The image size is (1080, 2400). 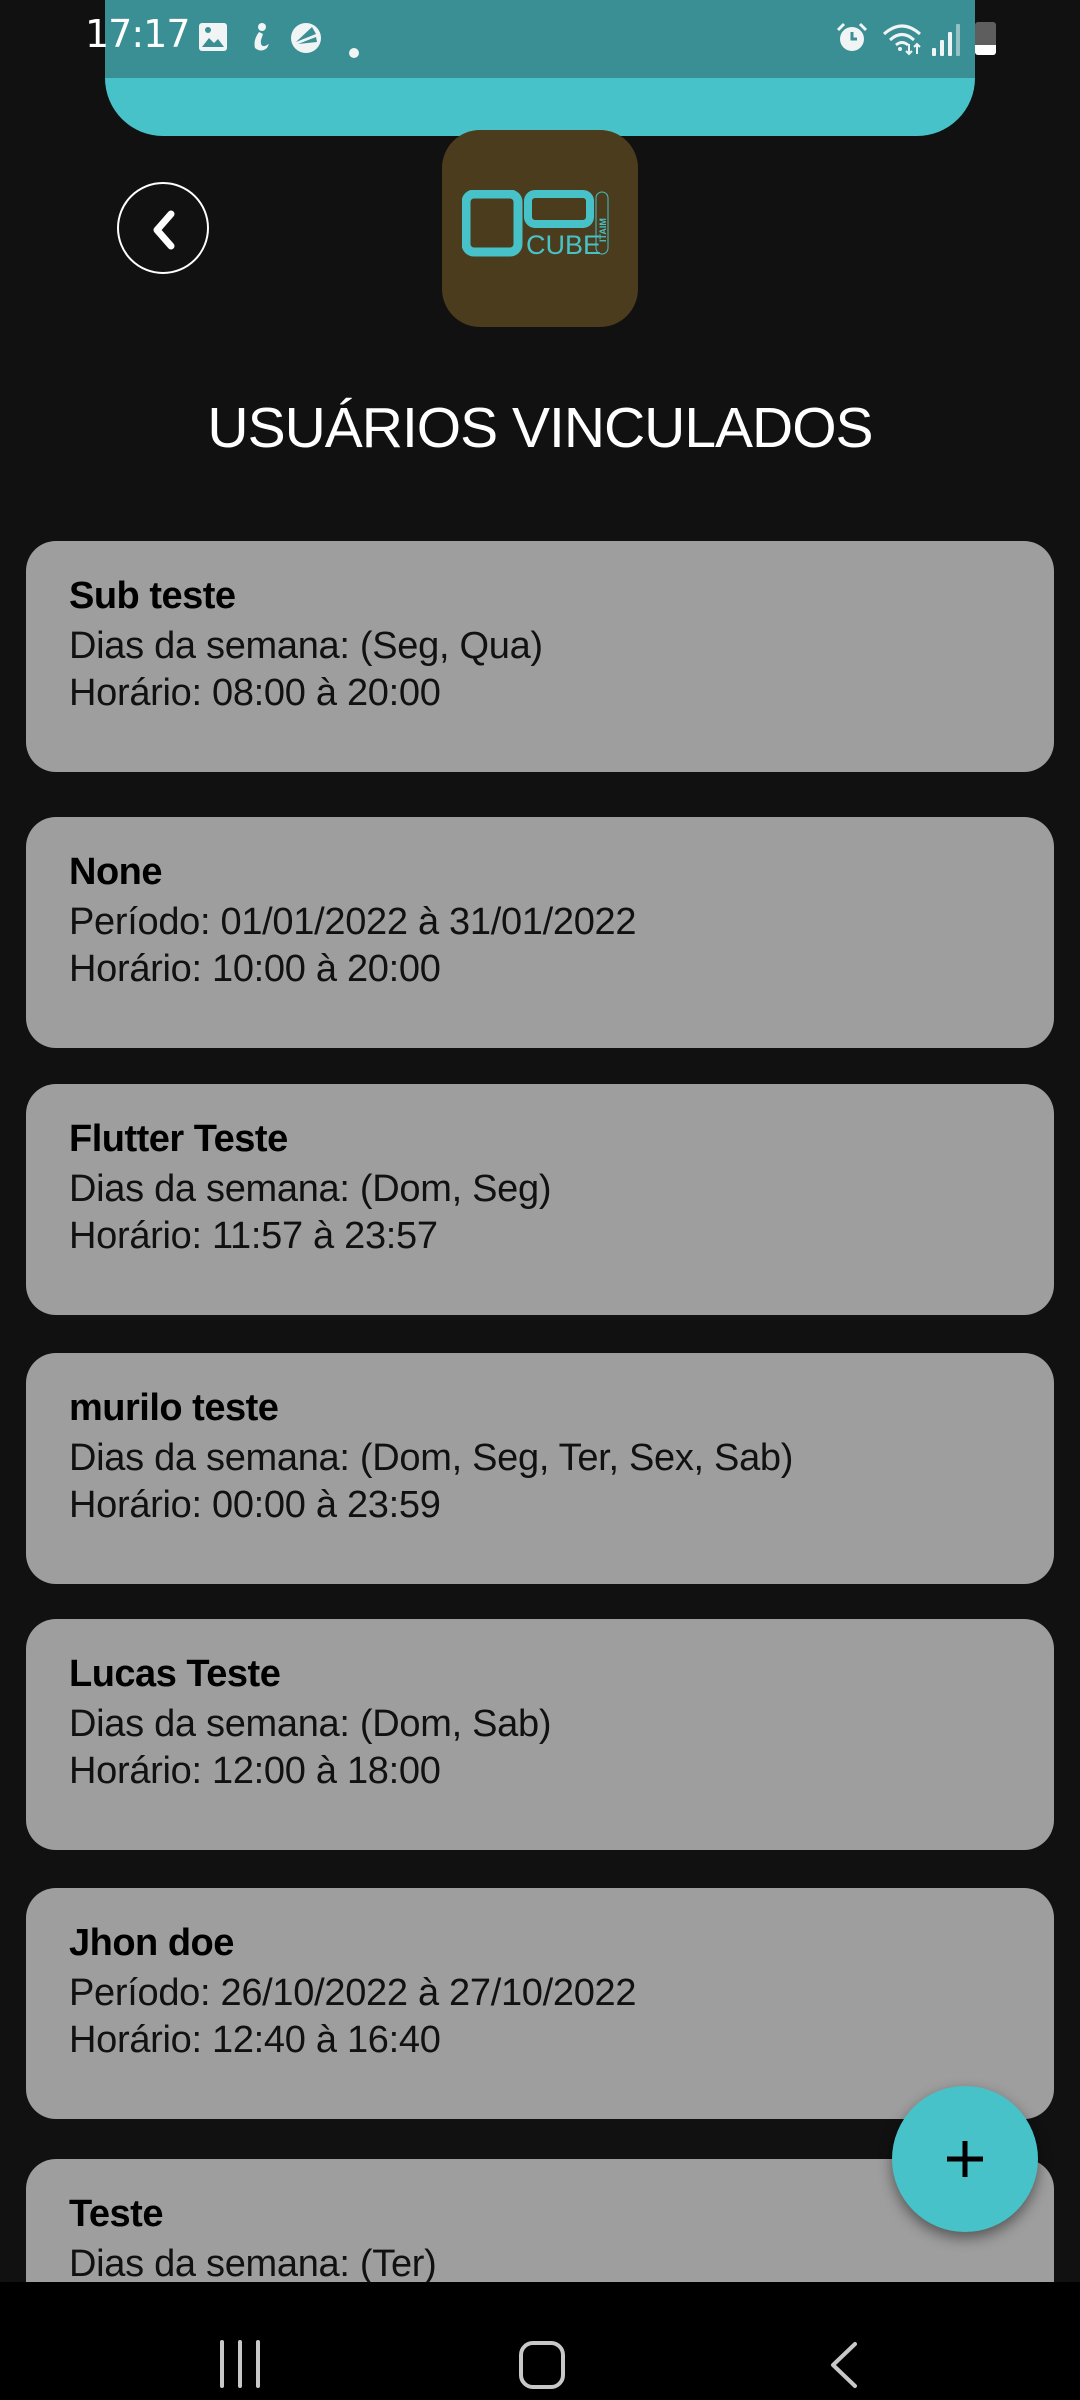 I want to click on user-name: Sub teste, so click(x=152, y=596).